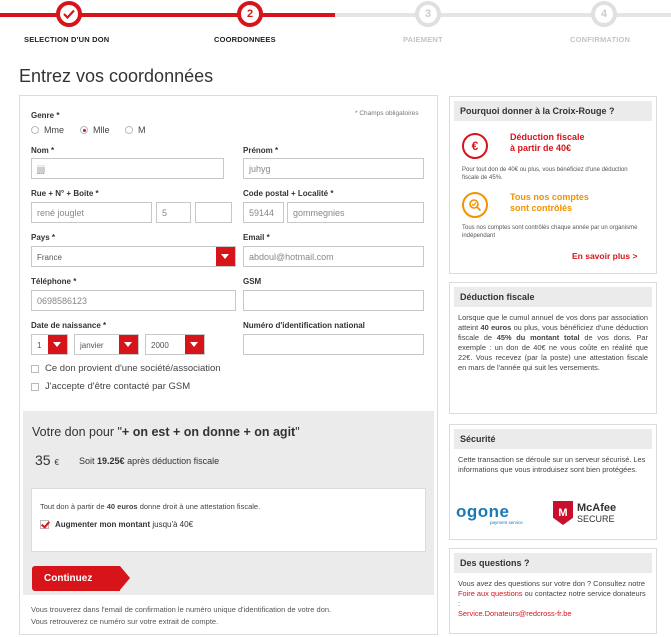 The width and height of the screenshot is (671, 637). Describe the element at coordinates (428, 14) in the screenshot. I see `step-3-circle: 3` at that location.